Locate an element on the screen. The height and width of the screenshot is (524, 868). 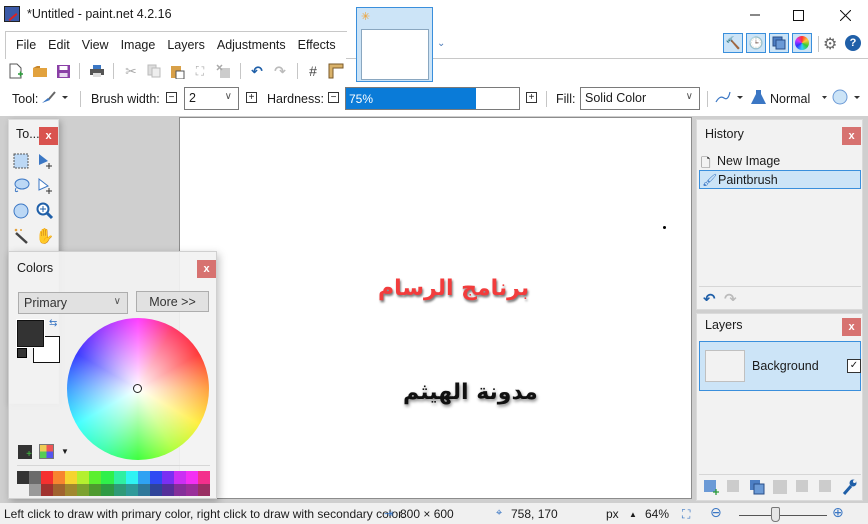
menu-adjustments: Adjustments is located at coordinates (251, 45).